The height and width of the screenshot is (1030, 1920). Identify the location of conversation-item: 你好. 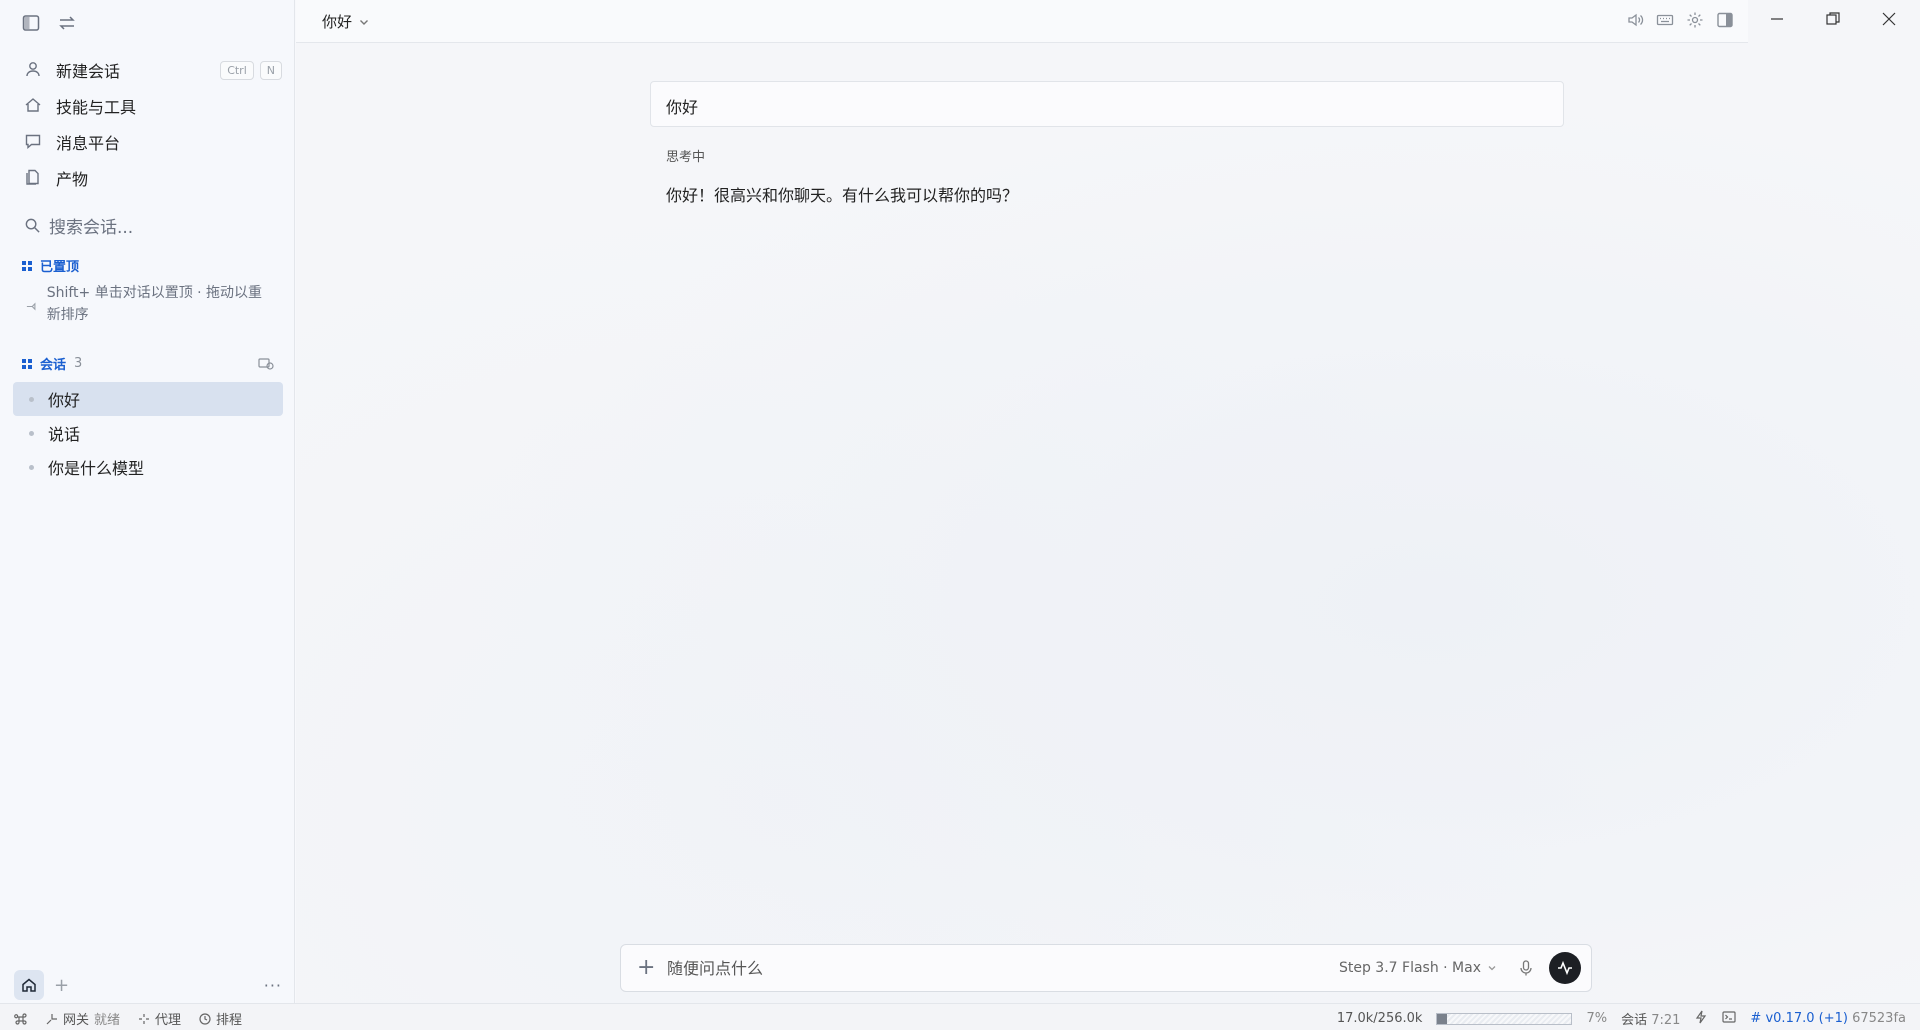
(148, 399).